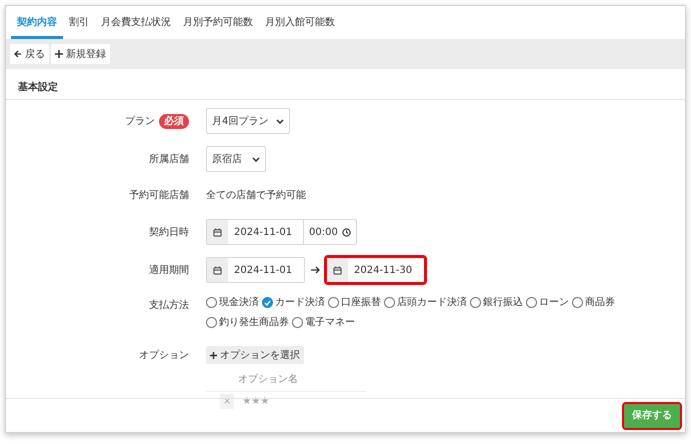 The image size is (691, 444). What do you see at coordinates (263, 271) in the screenshot?
I see `date-value: 2024-11-01` at bounding box center [263, 271].